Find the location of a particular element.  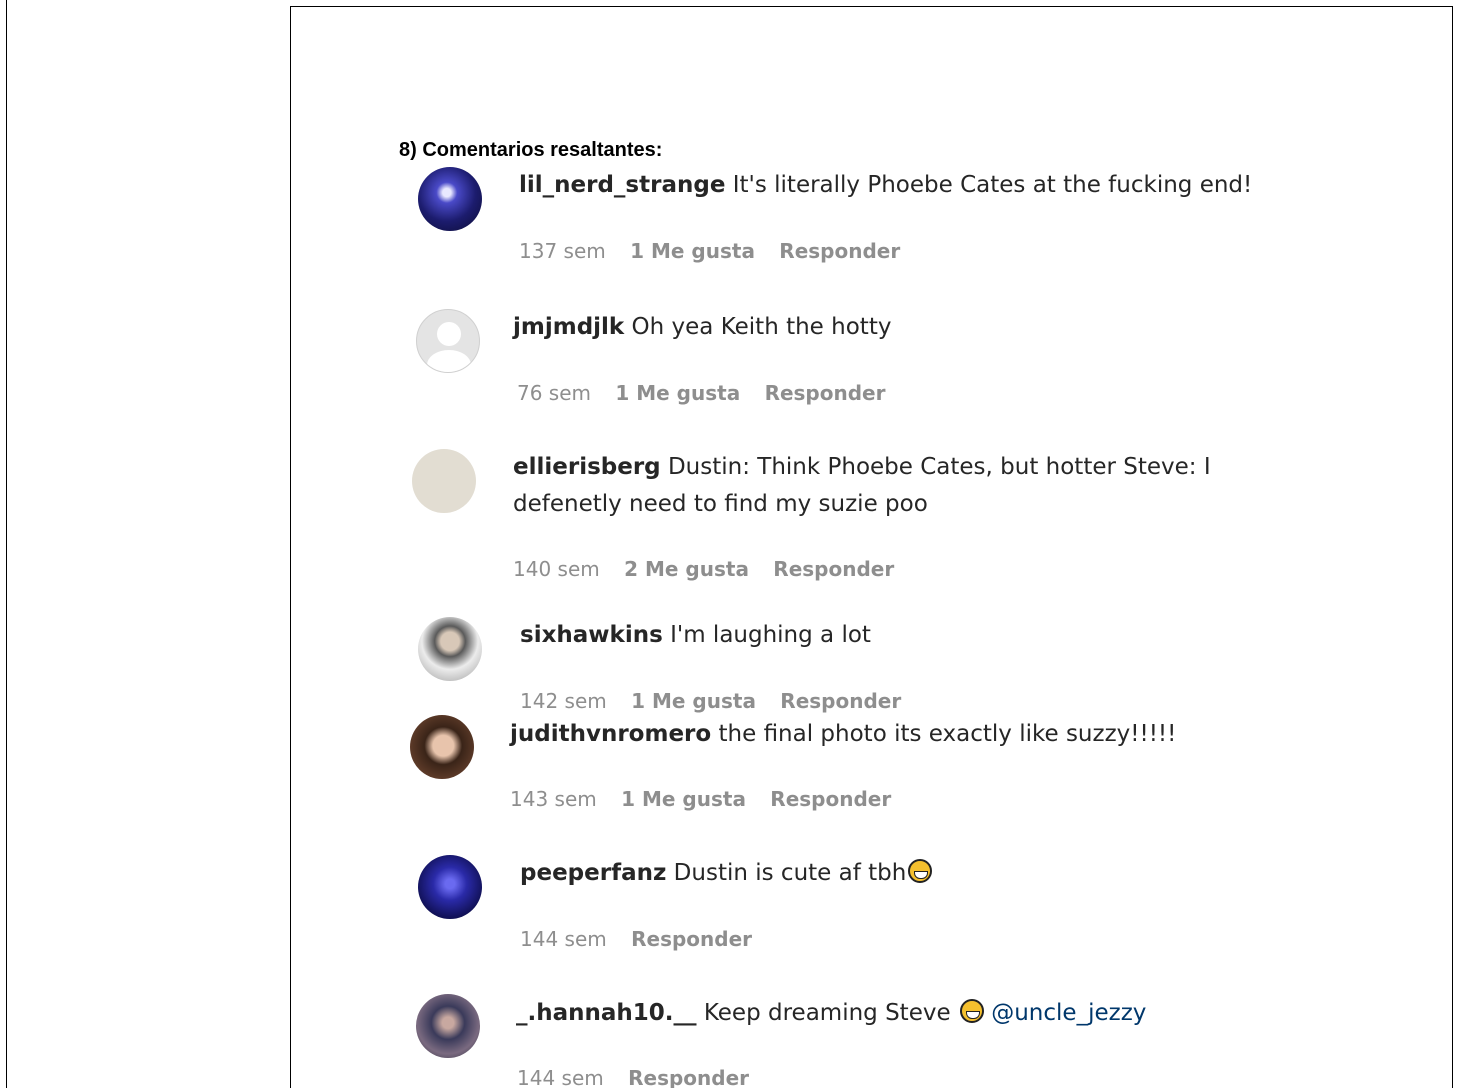

comment-text: Dustin is cute af tbh is located at coordinates (790, 873).